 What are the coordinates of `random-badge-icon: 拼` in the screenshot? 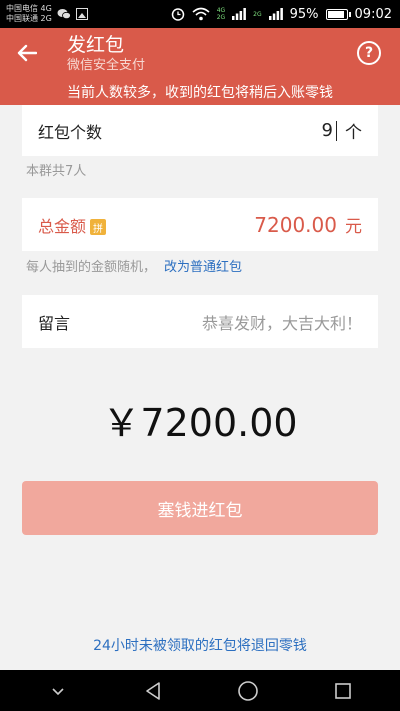 It's located at (98, 227).